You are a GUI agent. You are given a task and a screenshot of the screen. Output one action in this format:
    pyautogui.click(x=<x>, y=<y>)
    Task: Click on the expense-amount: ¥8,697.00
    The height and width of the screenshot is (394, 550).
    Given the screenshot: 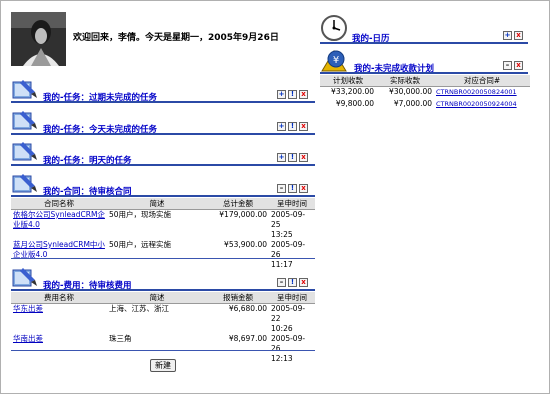 What is the action you would take?
    pyautogui.click(x=247, y=338)
    